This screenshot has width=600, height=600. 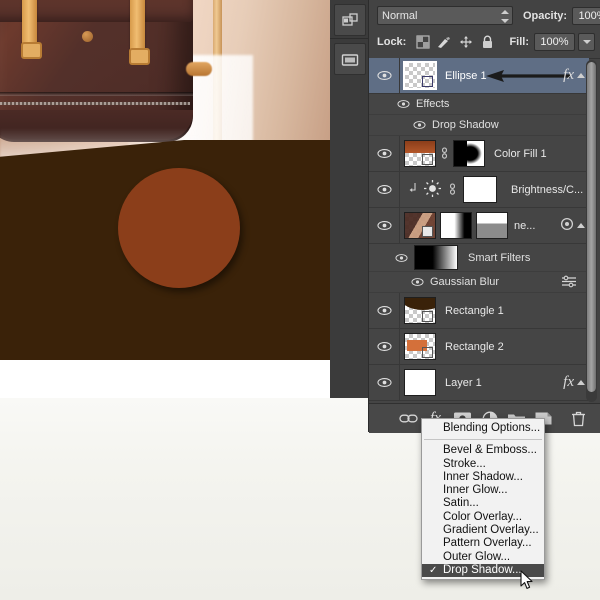 What do you see at coordinates (474, 311) in the screenshot?
I see `layer-name: Rectangle 1` at bounding box center [474, 311].